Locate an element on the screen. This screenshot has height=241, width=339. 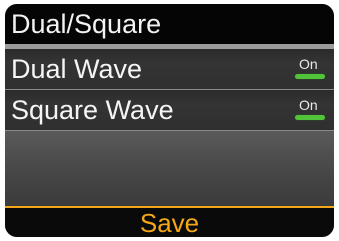
dual-wave-toggle: On is located at coordinates (312, 70).